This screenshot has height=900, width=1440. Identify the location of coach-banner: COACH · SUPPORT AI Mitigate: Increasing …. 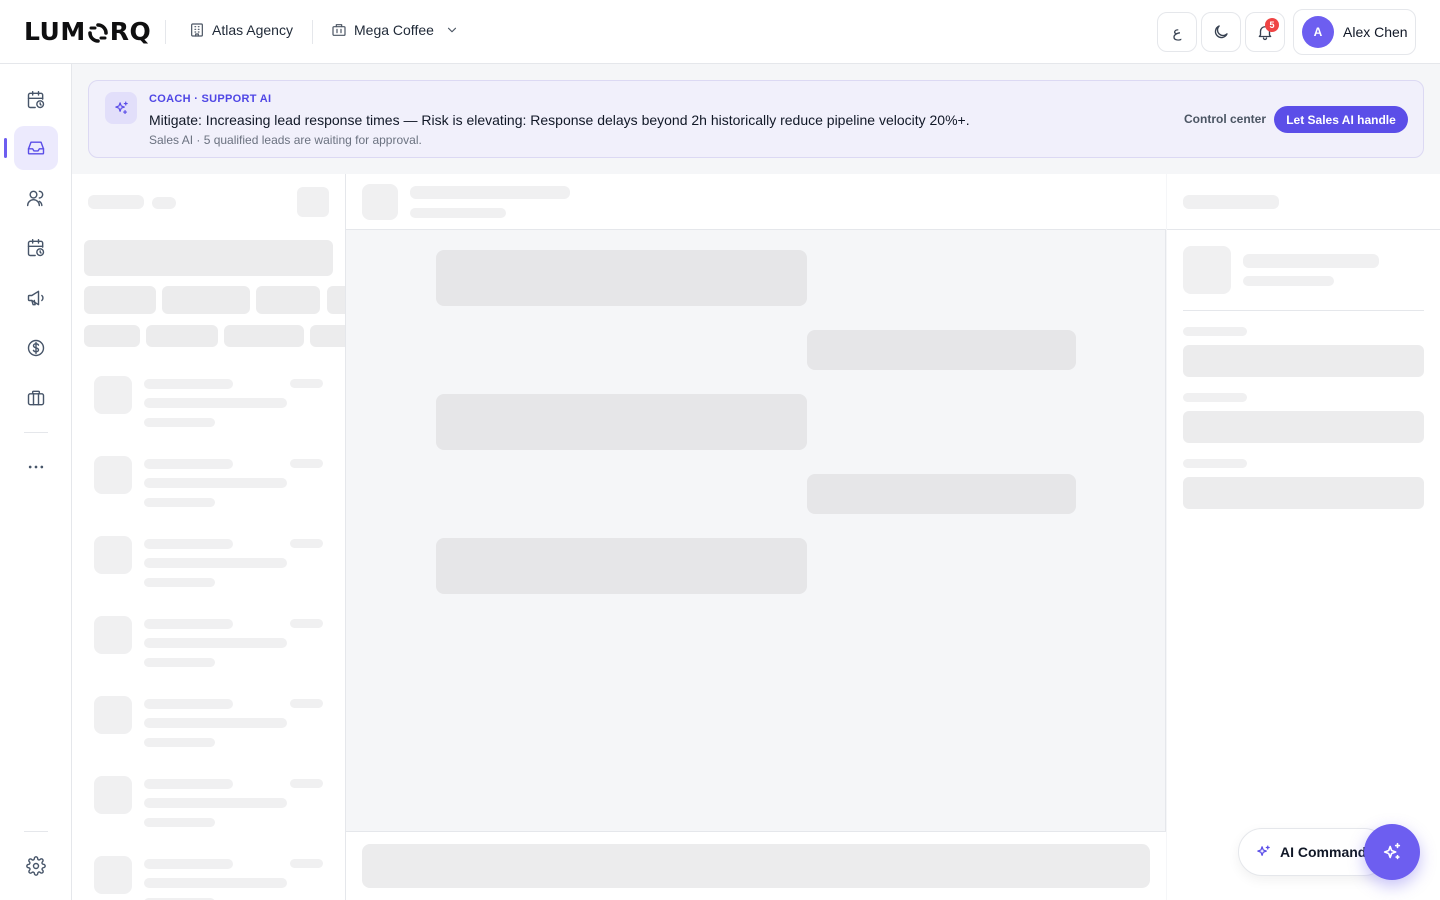
(756, 119).